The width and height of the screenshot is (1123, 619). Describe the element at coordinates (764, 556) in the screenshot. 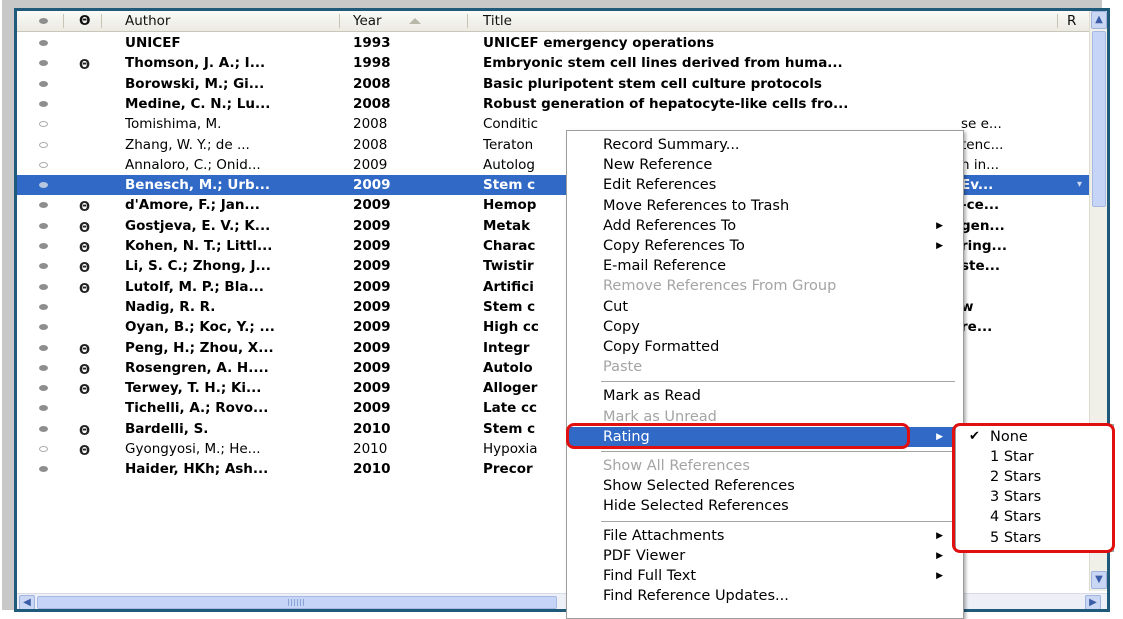

I see `menu-item-pdf-viewer: PDF Viewer ▶` at that location.